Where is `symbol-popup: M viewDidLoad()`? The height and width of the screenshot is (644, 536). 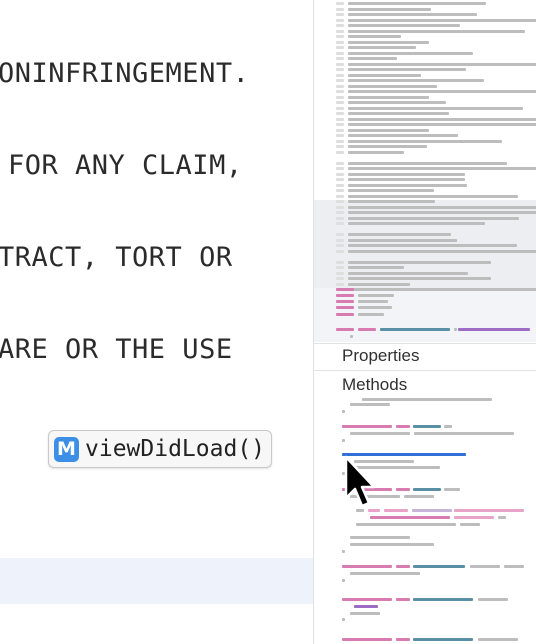
symbol-popup: M viewDidLoad() is located at coordinates (160, 449).